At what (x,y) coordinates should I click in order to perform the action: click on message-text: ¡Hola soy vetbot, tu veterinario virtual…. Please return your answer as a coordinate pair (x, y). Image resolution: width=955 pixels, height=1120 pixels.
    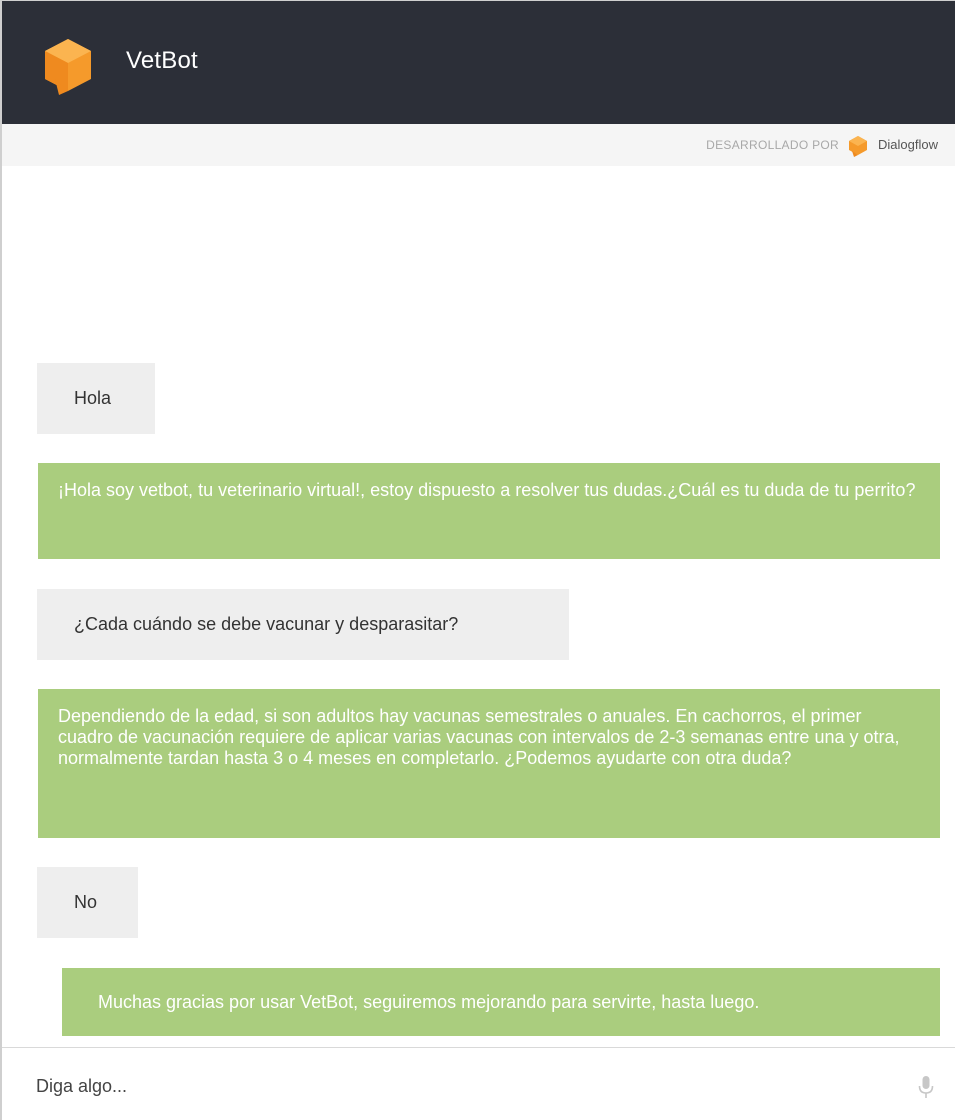
    Looking at the image, I should click on (487, 490).